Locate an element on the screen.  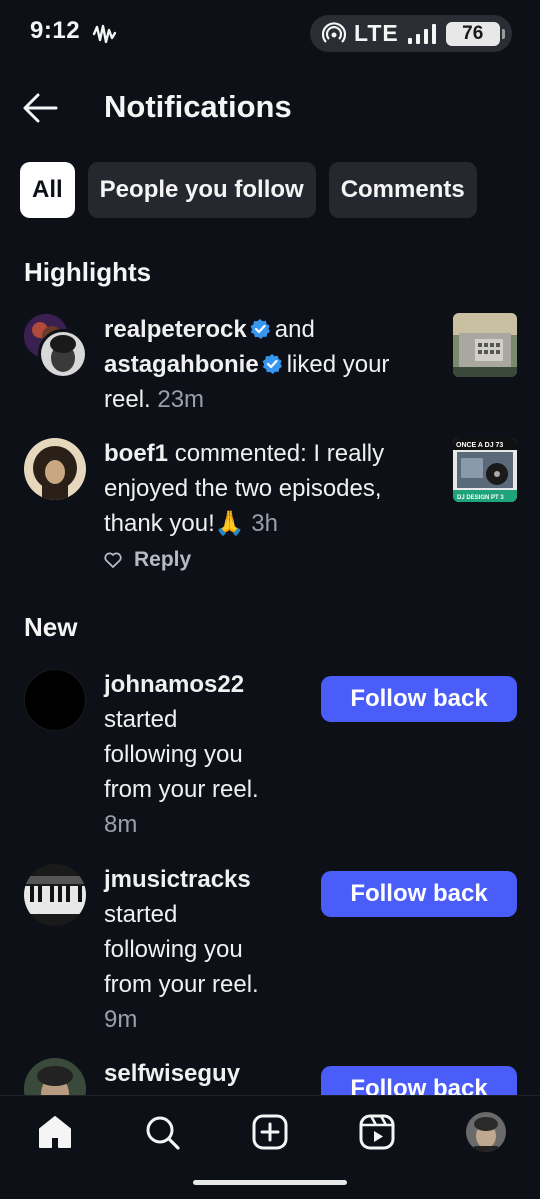
reels-icon is located at coordinates (377, 1132).